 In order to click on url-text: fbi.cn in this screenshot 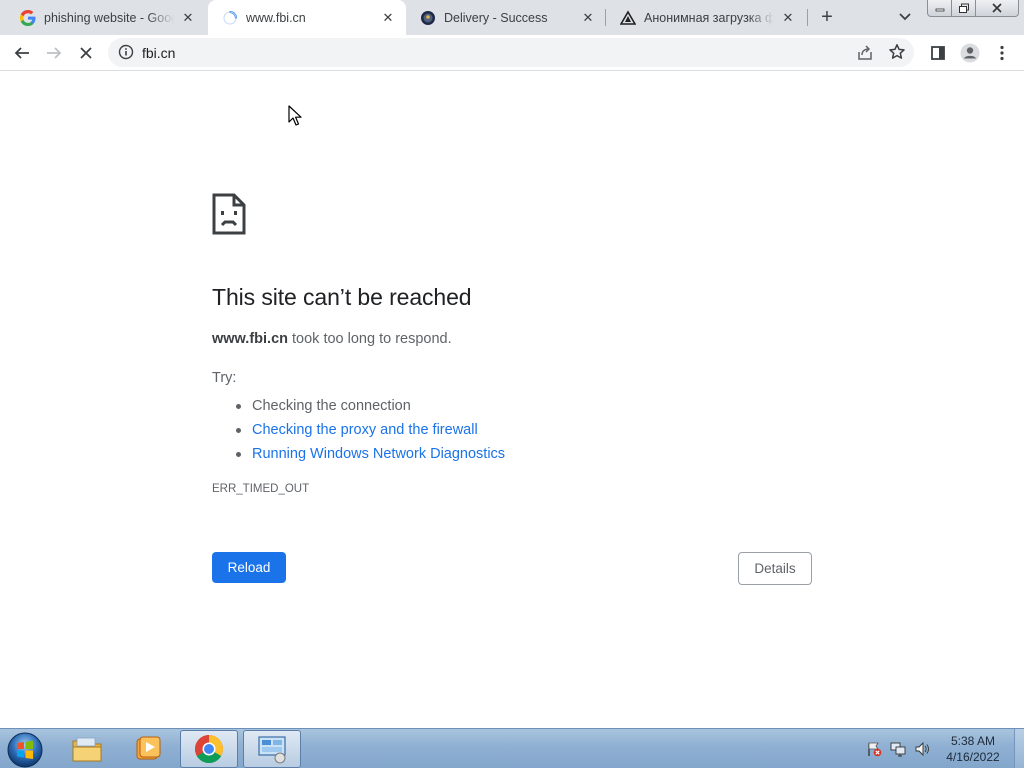, I will do `click(158, 53)`.